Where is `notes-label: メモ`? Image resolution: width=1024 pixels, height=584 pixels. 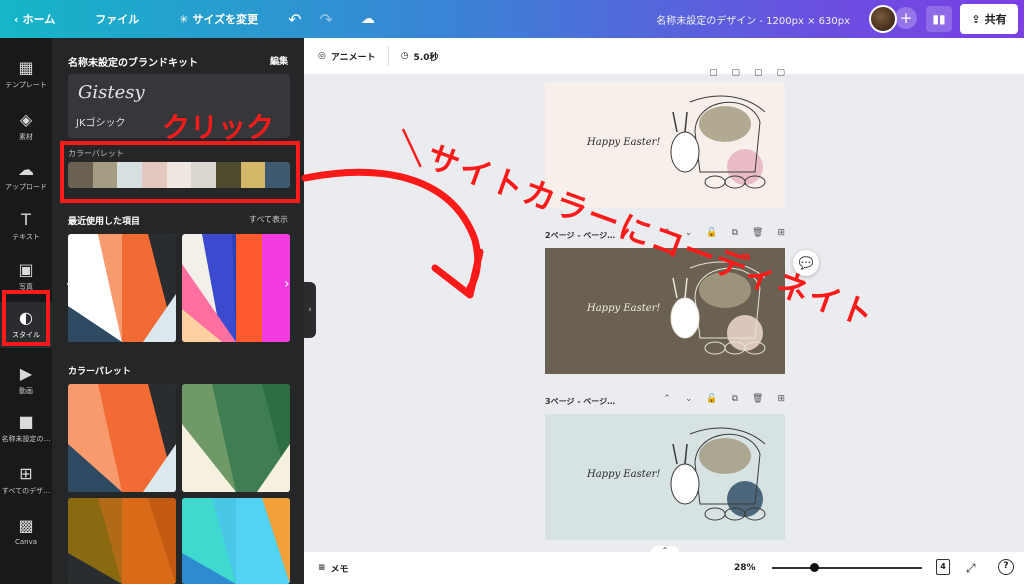 notes-label: メモ is located at coordinates (339, 569).